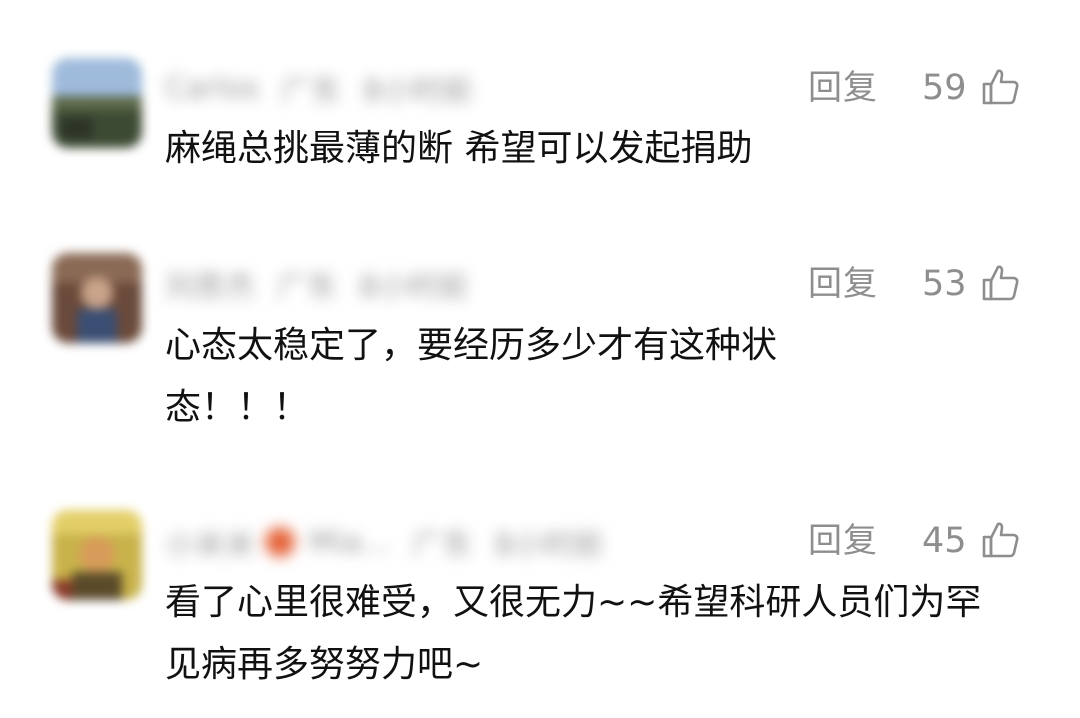 This screenshot has height=718, width=1080. I want to click on comment-meta: Carlos 广东 8小时前, so click(329, 89).